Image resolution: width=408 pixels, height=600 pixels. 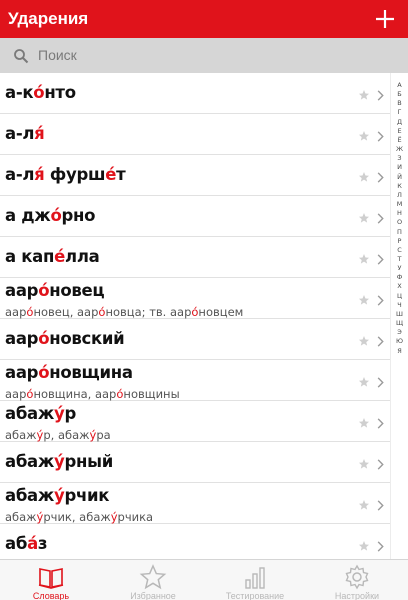 I want to click on star-icon, so click(x=153, y=577).